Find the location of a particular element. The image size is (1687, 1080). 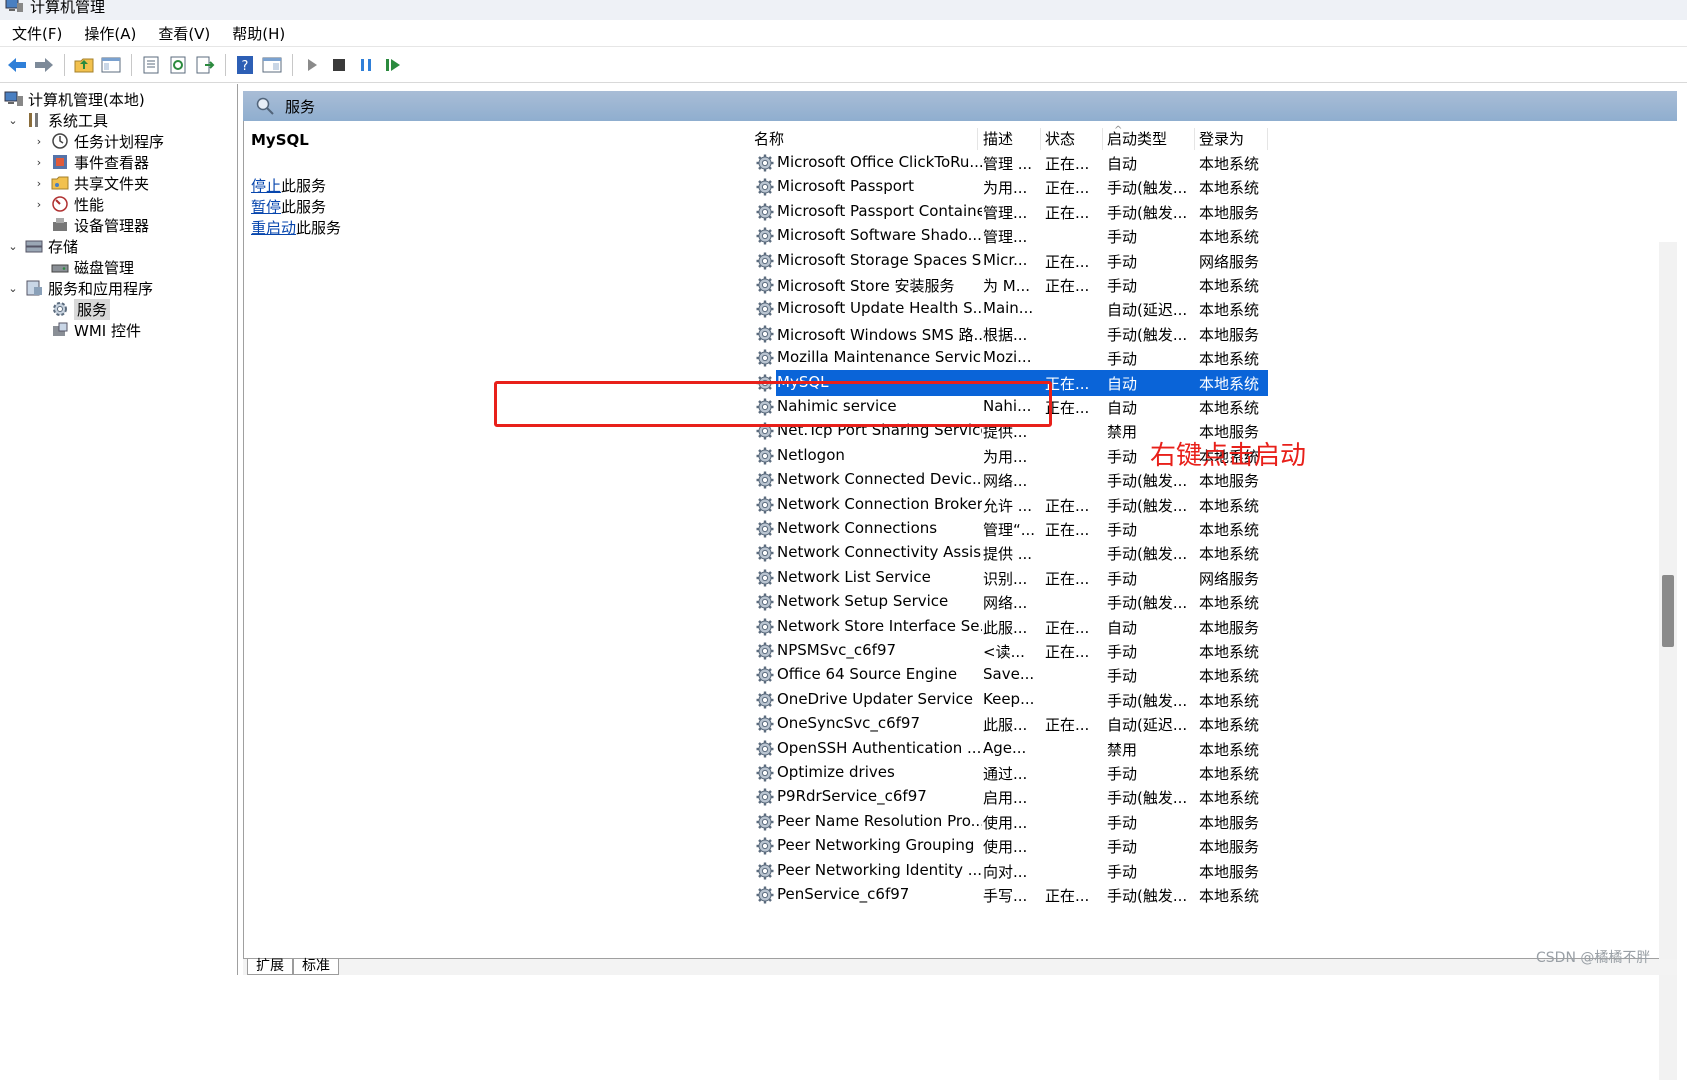

service-logon-cell: 网络服务 is located at coordinates (1229, 261).